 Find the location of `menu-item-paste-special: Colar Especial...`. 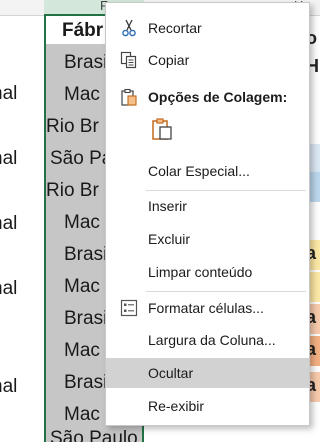

menu-item-paste-special: Colar Especial... is located at coordinates (207, 171).